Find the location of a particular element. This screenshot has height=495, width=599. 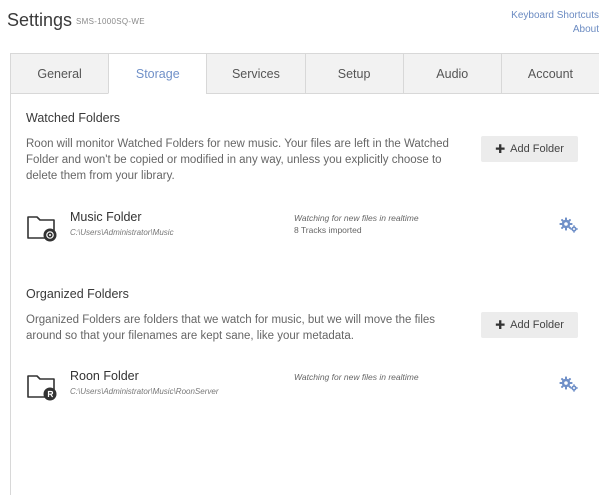

organized-folders-title: Organized Folders is located at coordinates (77, 294).